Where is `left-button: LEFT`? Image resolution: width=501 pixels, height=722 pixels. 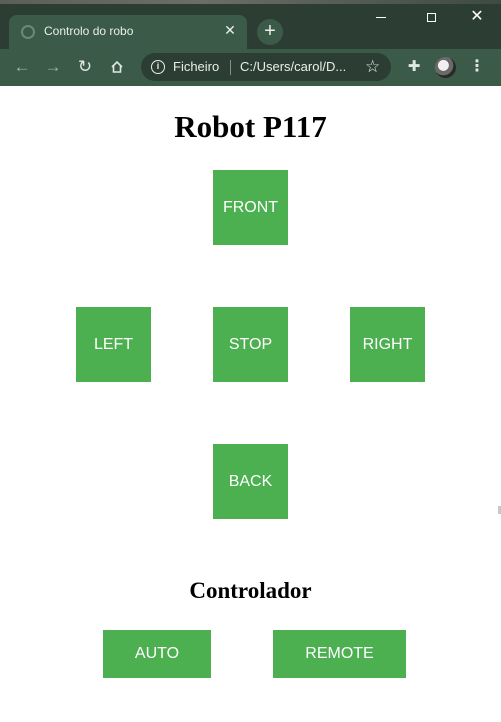
left-button: LEFT is located at coordinates (113, 344).